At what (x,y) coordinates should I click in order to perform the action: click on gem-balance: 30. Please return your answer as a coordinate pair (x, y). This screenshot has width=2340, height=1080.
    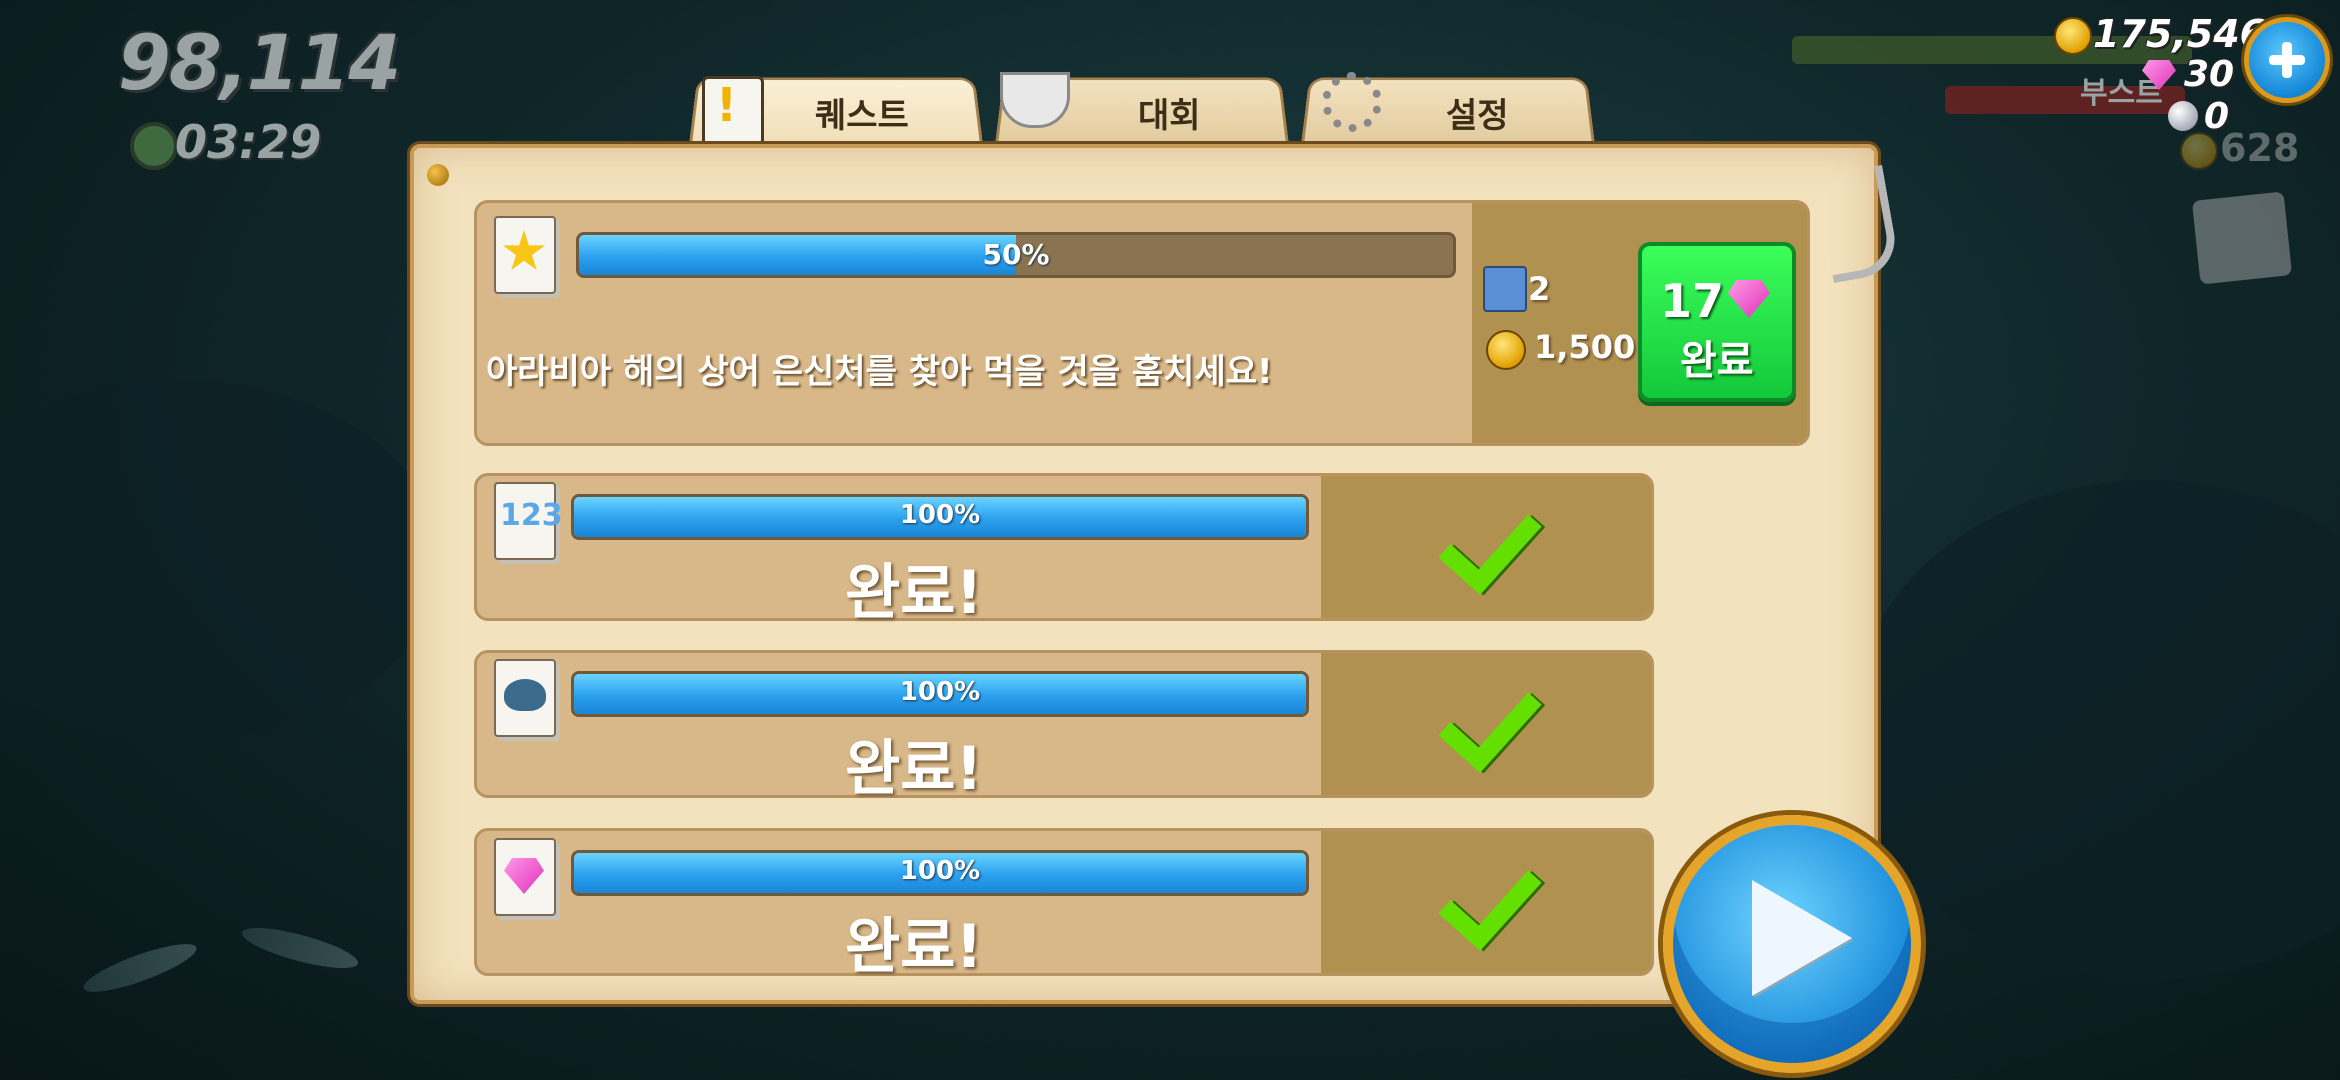
    Looking at the image, I should click on (2209, 74).